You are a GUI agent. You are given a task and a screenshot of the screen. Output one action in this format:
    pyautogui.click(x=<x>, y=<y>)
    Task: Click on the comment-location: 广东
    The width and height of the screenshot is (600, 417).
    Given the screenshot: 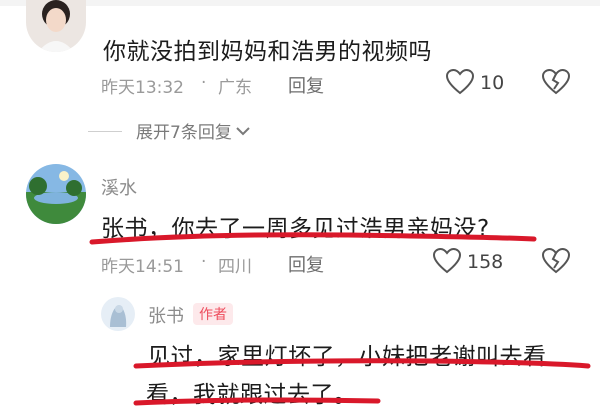 What is the action you would take?
    pyautogui.click(x=235, y=88)
    